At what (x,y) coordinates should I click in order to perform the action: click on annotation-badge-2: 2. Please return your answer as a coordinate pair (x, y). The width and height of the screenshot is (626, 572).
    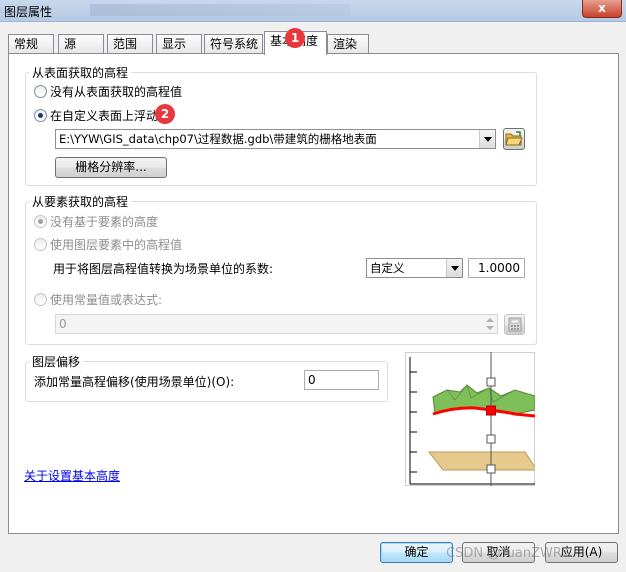
    Looking at the image, I should click on (165, 114).